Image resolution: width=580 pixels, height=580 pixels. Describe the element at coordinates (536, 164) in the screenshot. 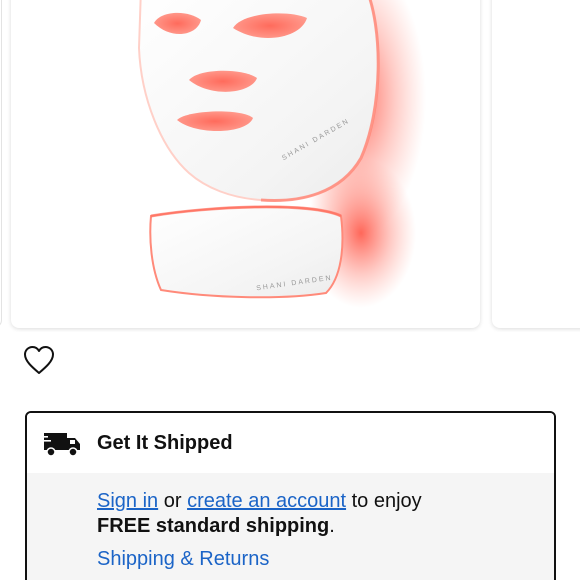

I see `next-image-card` at that location.